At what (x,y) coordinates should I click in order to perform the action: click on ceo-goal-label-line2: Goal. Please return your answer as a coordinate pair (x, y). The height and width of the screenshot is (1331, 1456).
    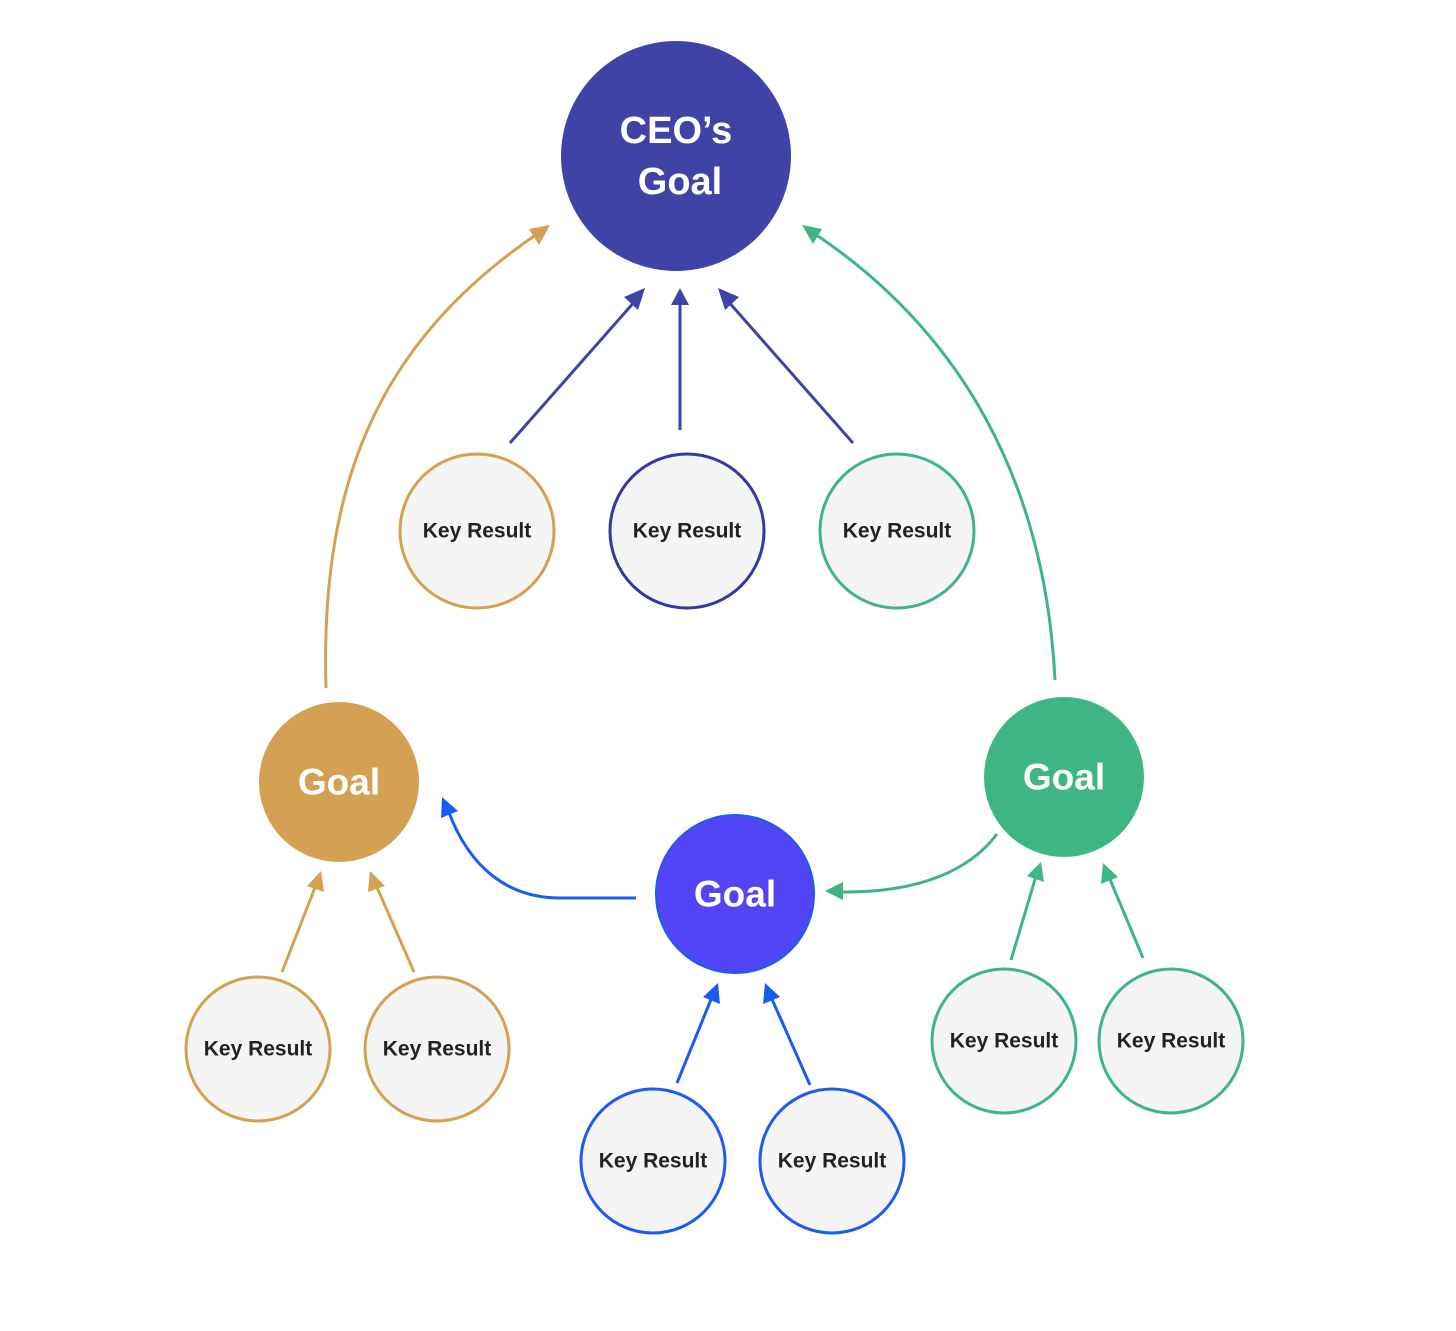
    Looking at the image, I should click on (680, 182).